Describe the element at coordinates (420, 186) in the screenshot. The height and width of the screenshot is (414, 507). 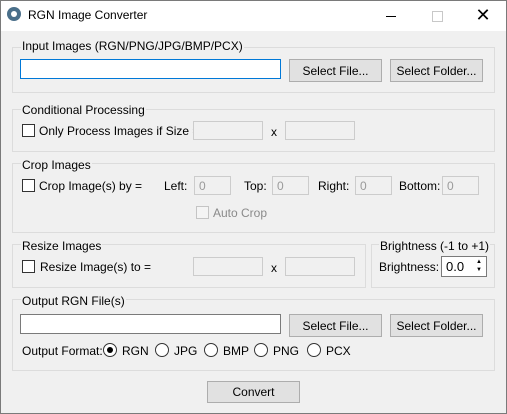
I see `crop-bottom-label: Bottom:` at that location.